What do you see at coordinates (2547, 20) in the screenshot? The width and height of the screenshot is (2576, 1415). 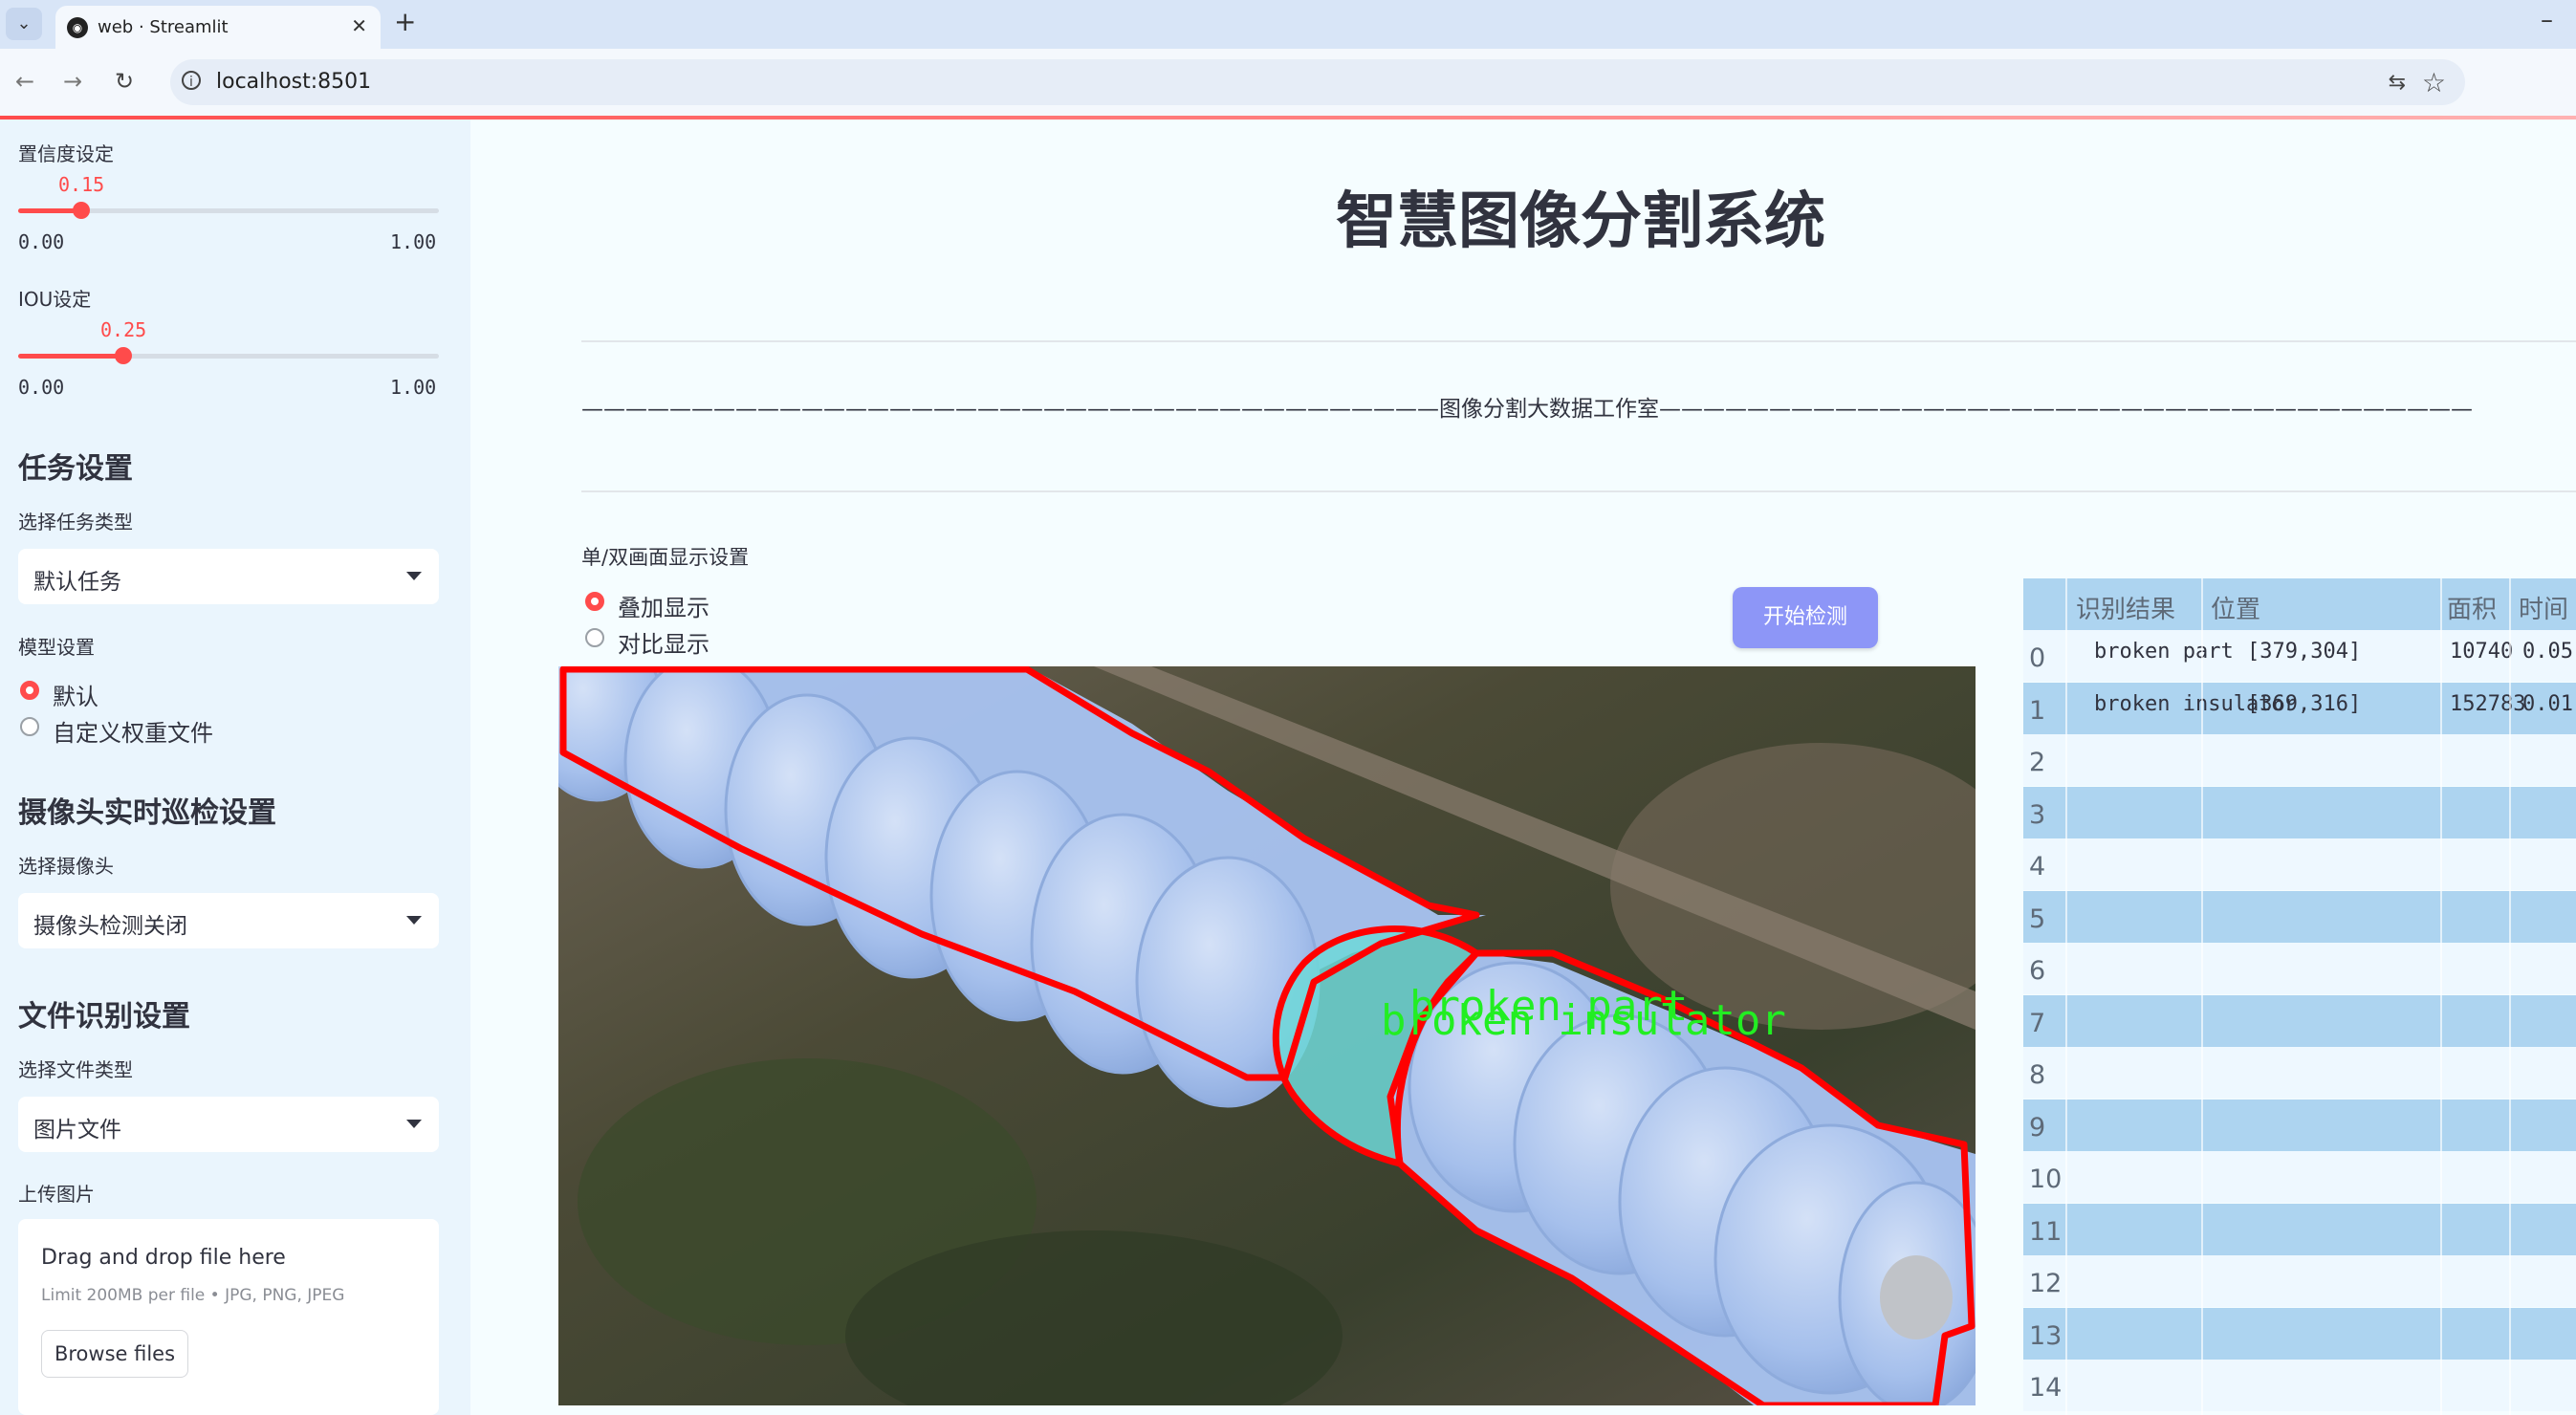 I see `window-minimize-icon: –` at bounding box center [2547, 20].